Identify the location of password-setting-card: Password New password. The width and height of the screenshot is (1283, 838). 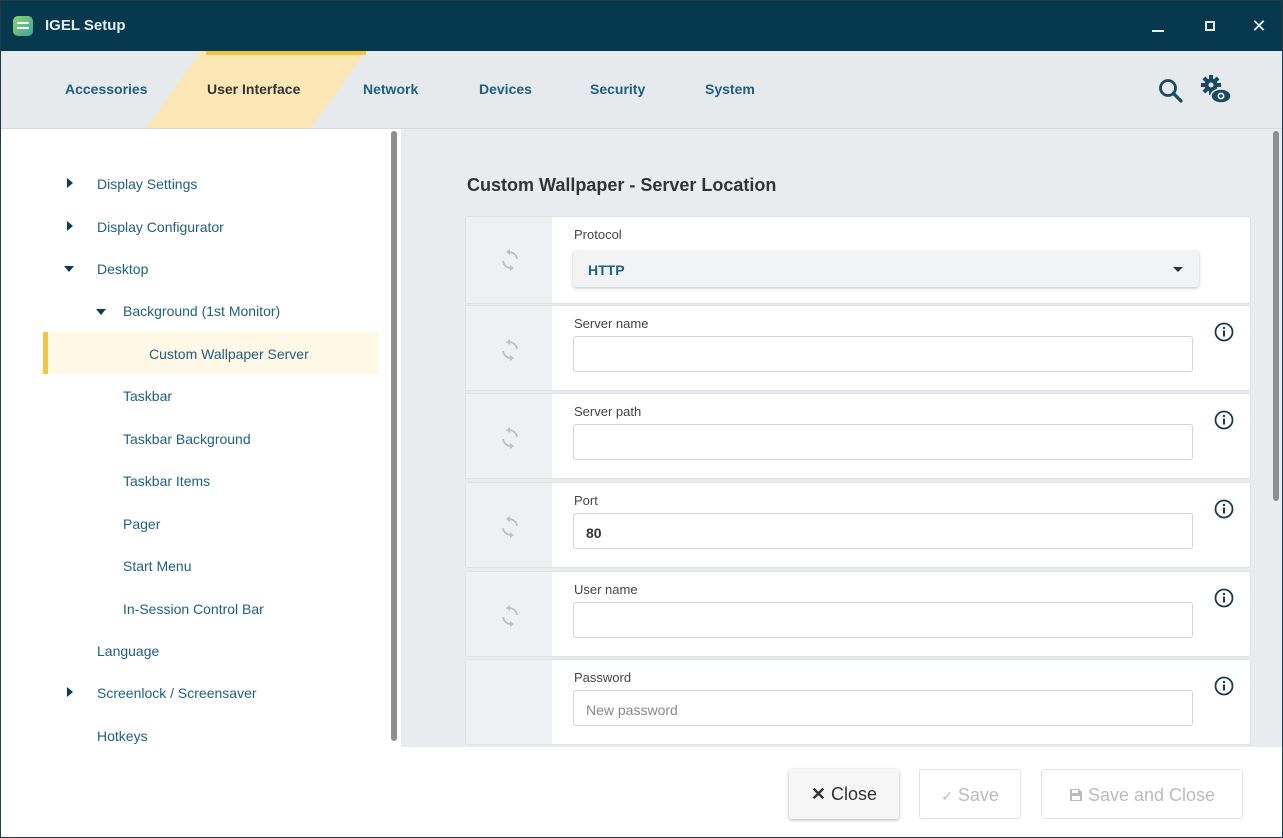
(858, 702).